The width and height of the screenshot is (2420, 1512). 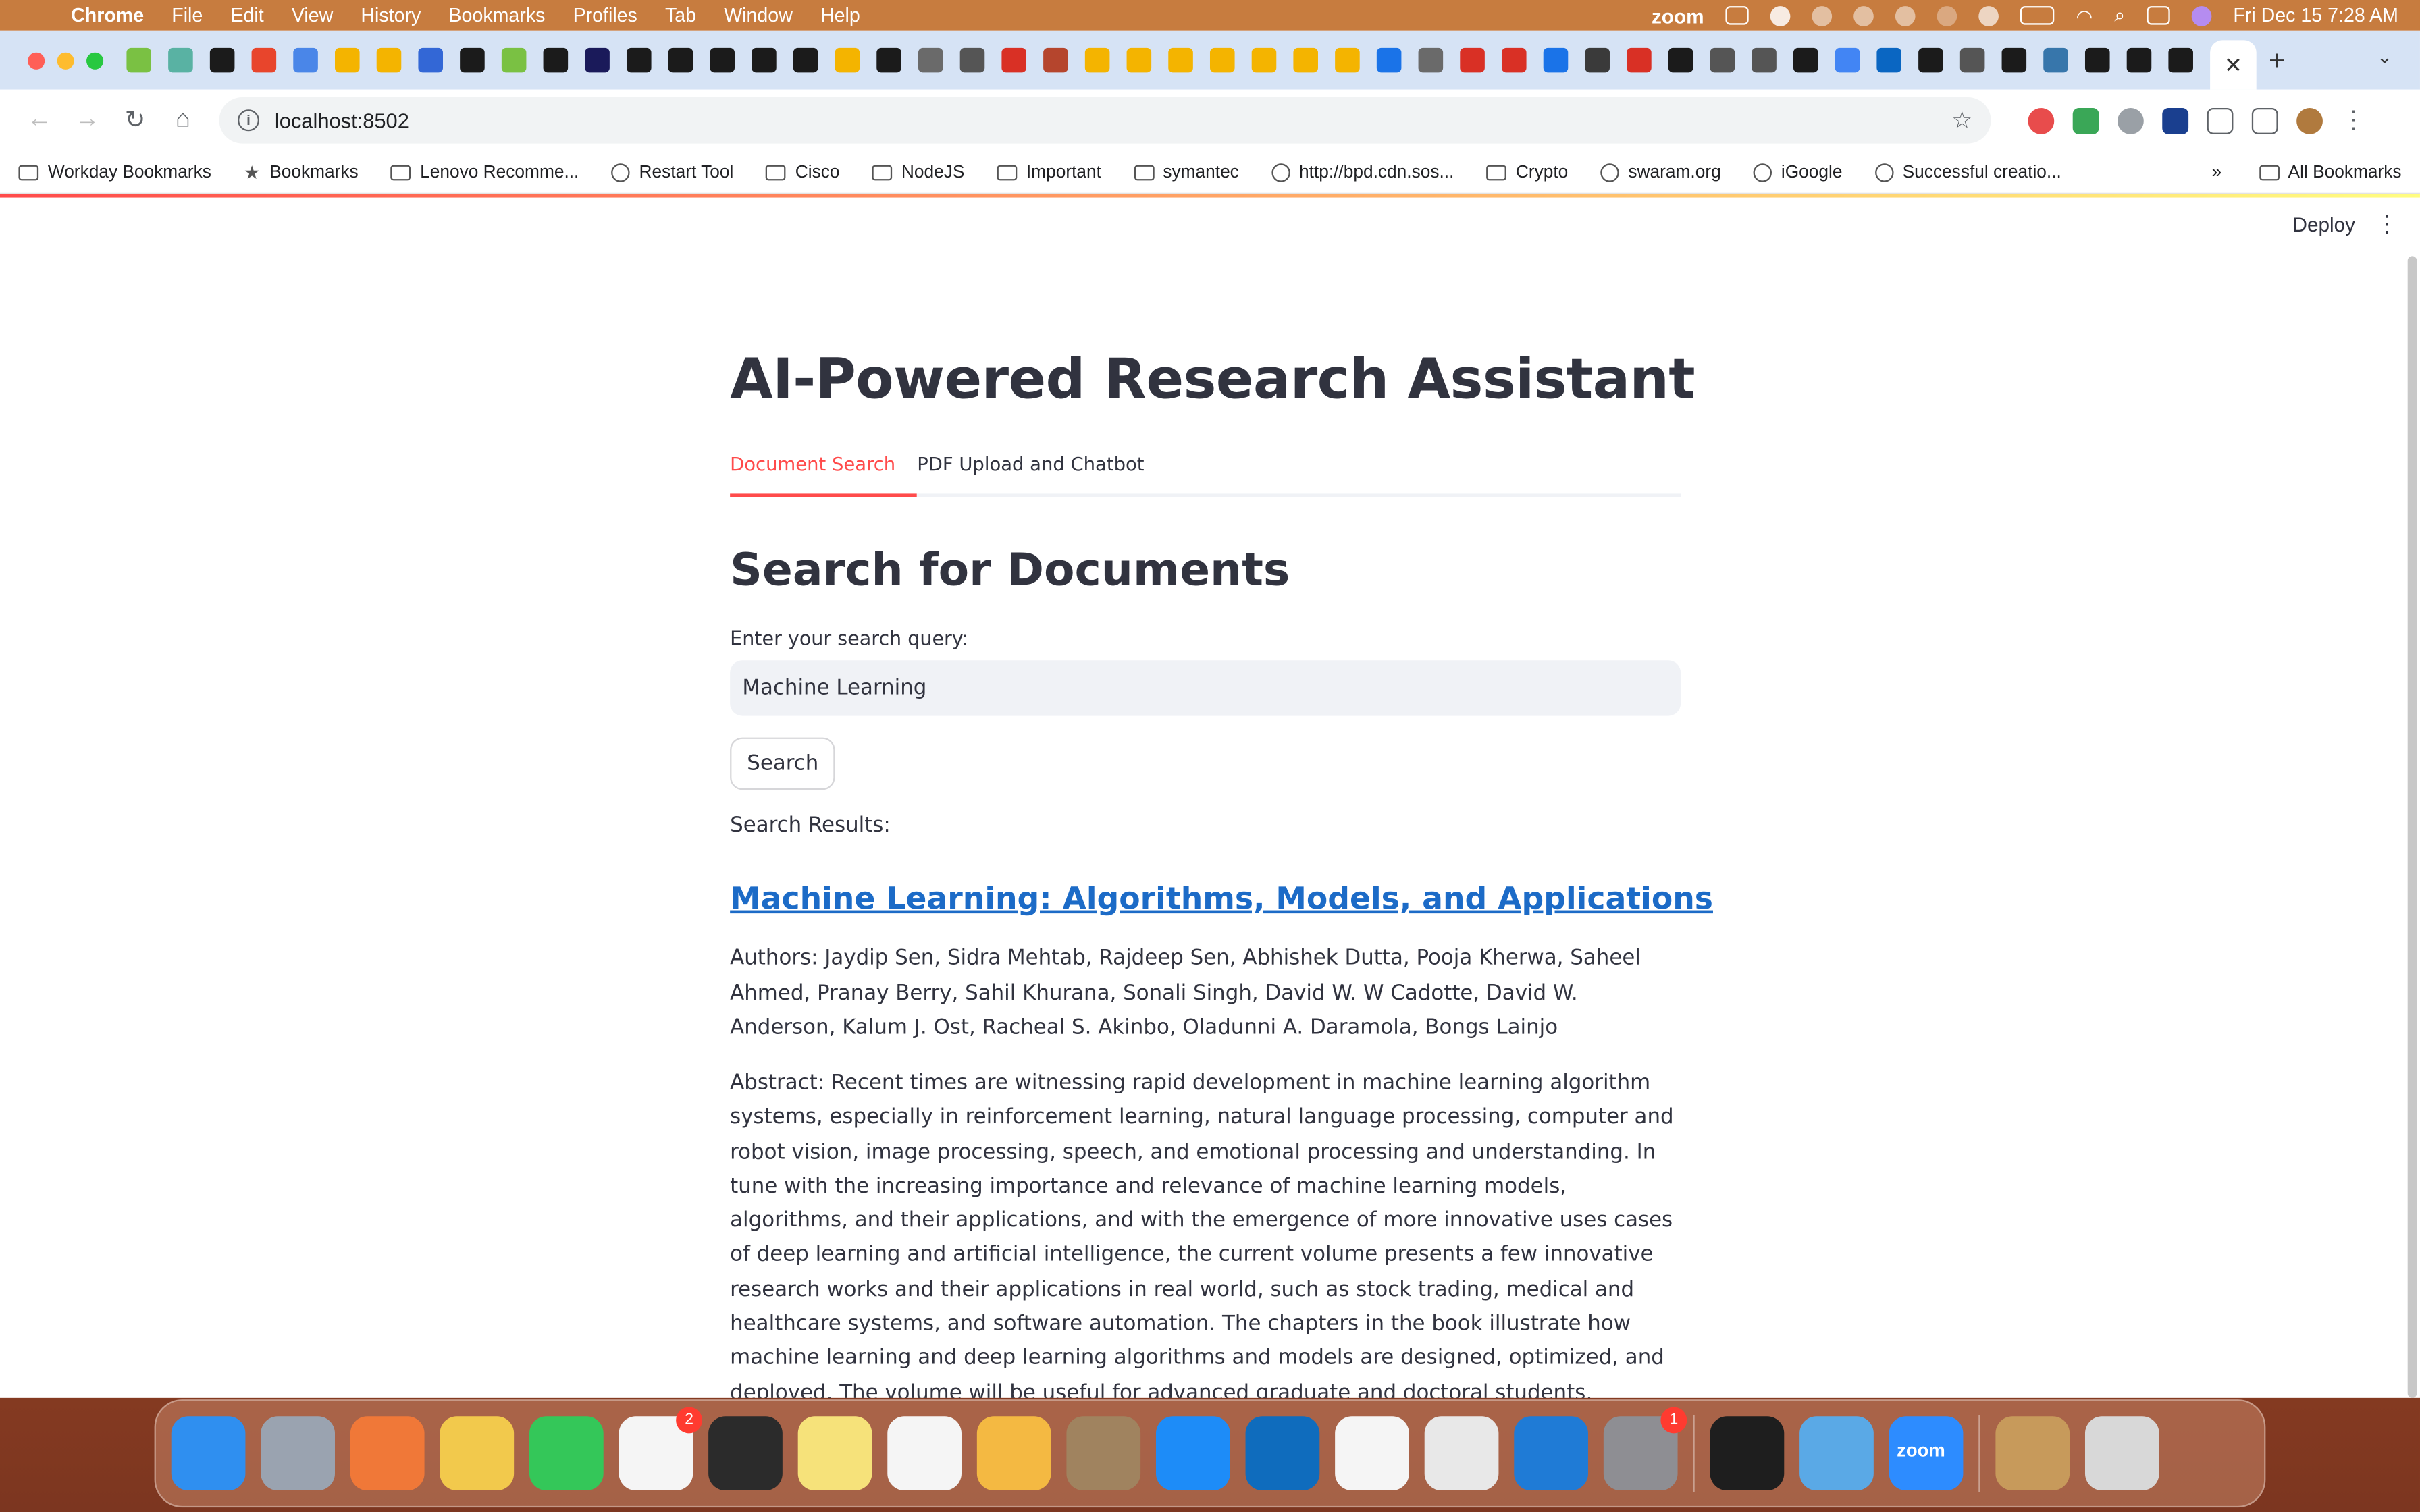 I want to click on spotlight-search-icon: ⌕, so click(x=2119, y=15).